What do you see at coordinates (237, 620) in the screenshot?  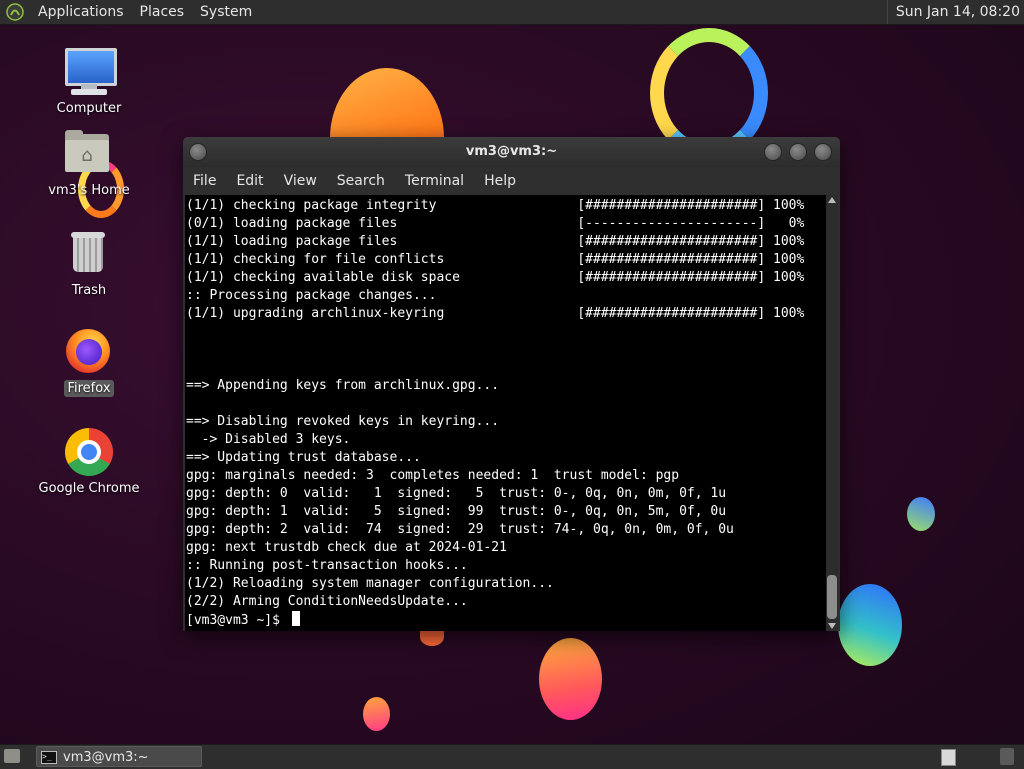 I see `terminal-prompt: [vm3@vm3 ~]$` at bounding box center [237, 620].